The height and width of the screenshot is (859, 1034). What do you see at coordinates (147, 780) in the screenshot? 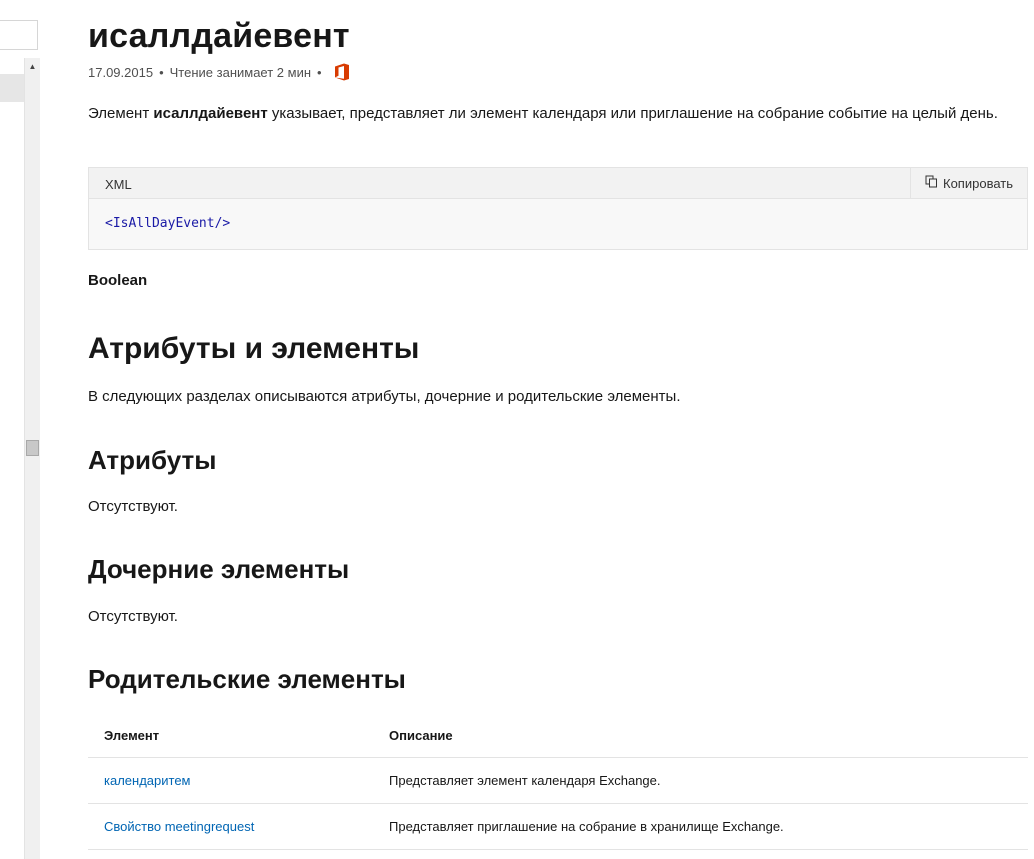
I see `element-link: календаритем` at bounding box center [147, 780].